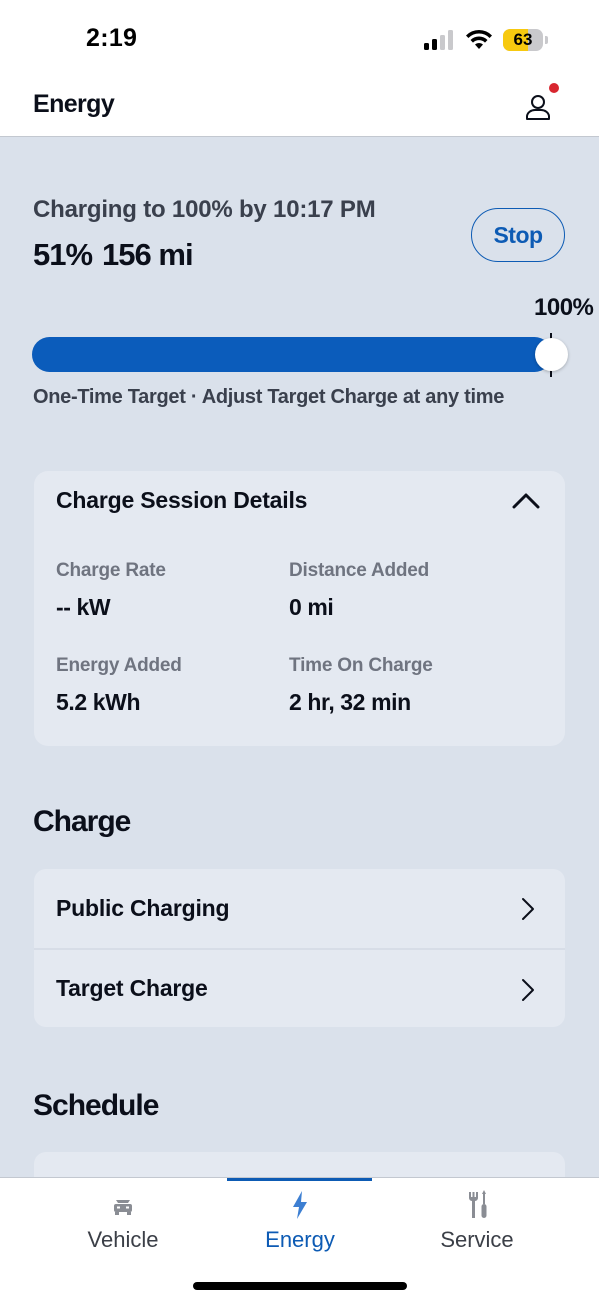 The width and height of the screenshot is (599, 1300). Describe the element at coordinates (123, 1223) in the screenshot. I see `tab-vehicle: Vehicle` at that location.